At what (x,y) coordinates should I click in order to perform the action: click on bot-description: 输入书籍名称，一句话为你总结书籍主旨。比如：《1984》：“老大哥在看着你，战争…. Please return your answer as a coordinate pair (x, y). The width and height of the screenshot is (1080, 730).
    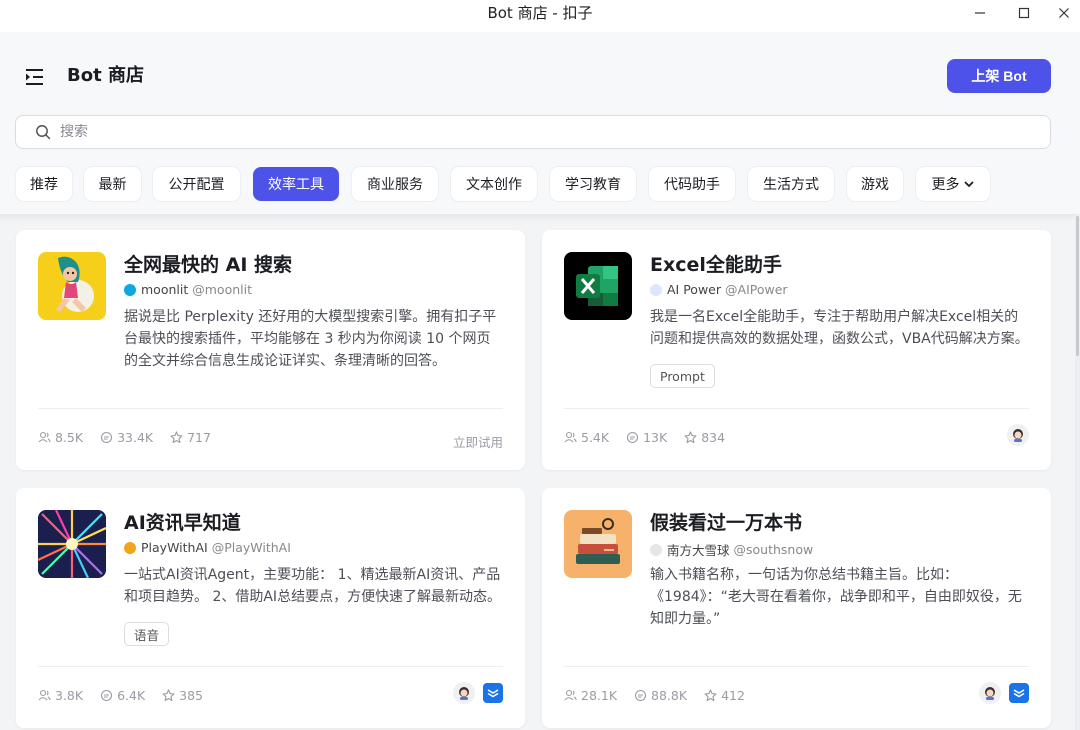
    Looking at the image, I should click on (836, 597).